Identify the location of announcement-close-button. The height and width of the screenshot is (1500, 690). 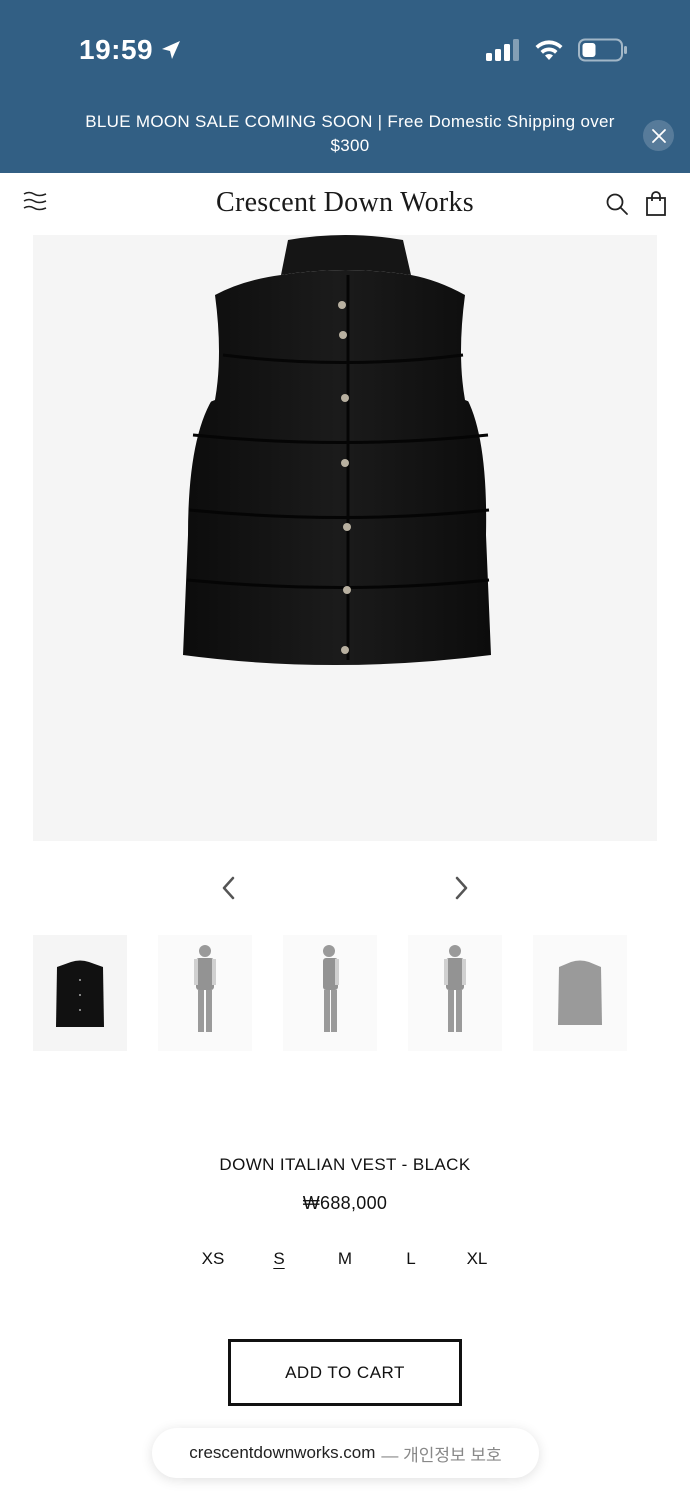
(658, 135).